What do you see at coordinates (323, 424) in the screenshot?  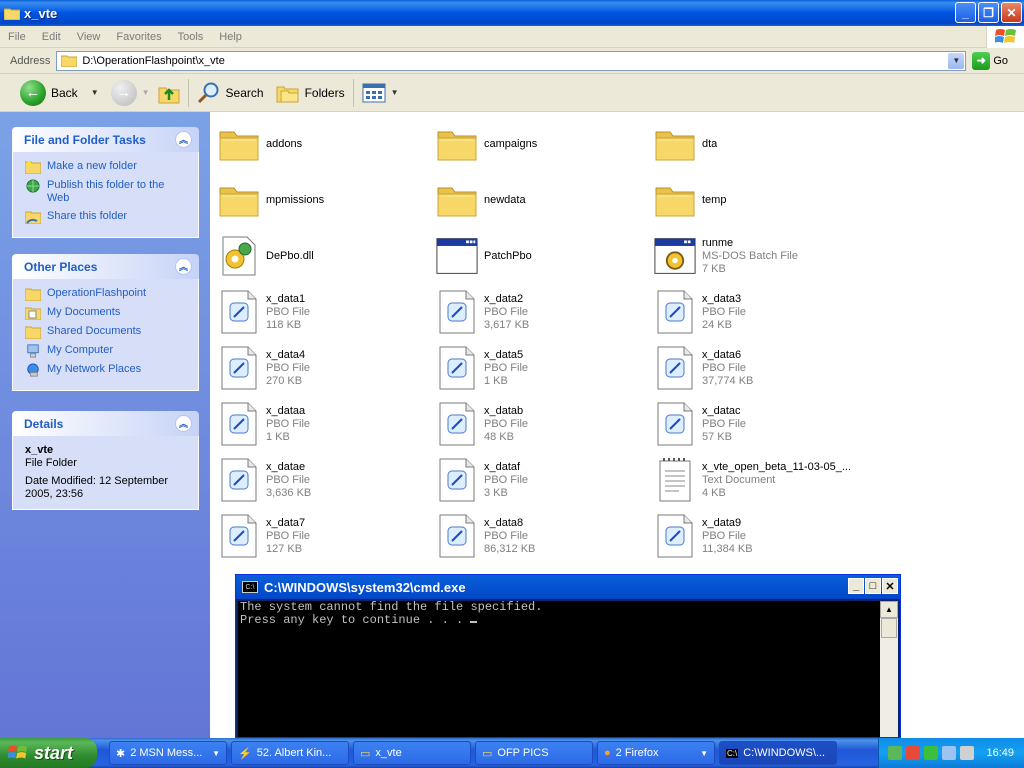 I see `file-item: x_dataa PBO File 1 KB` at bounding box center [323, 424].